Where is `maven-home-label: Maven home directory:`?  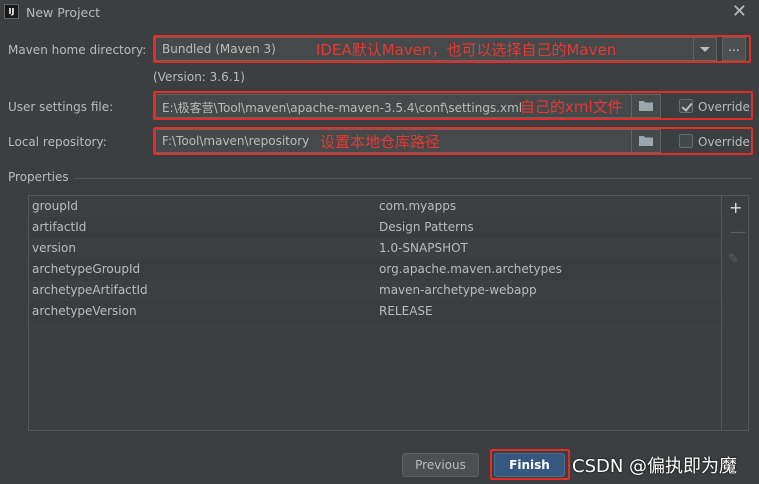
maven-home-label: Maven home directory: is located at coordinates (77, 50).